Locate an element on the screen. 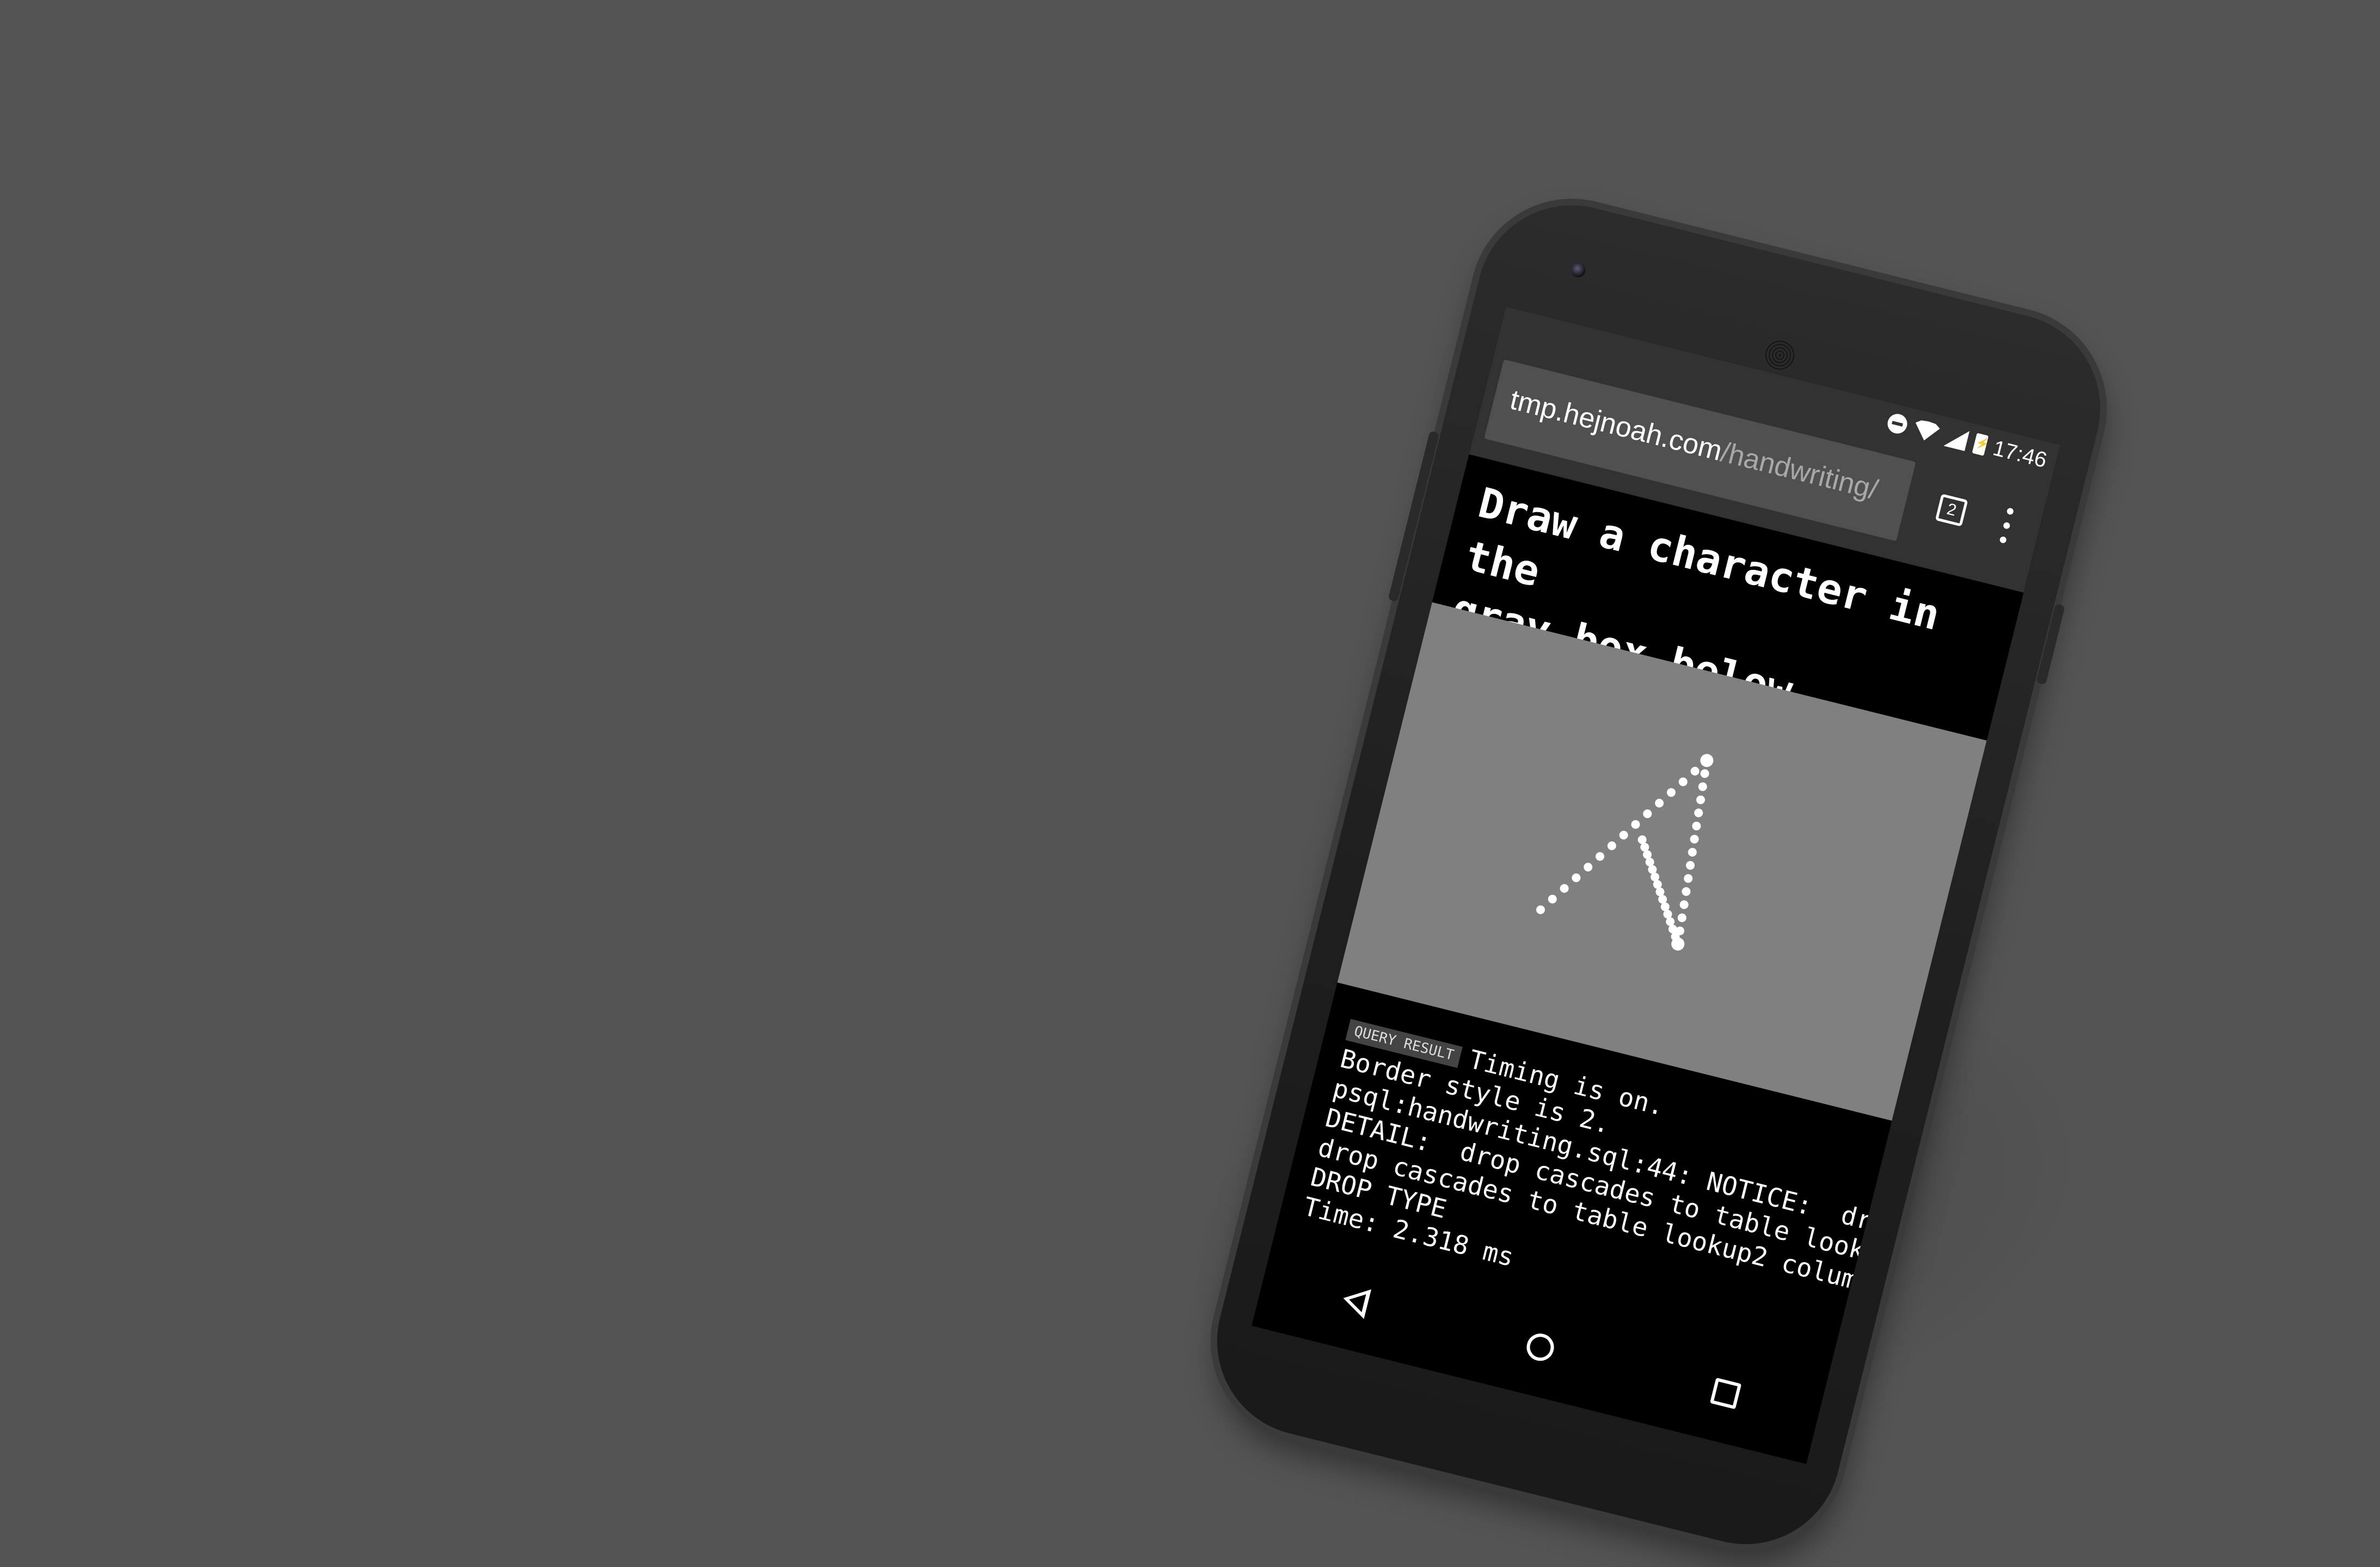 The image size is (2380, 1567). volume-button is located at coordinates (1414, 517).